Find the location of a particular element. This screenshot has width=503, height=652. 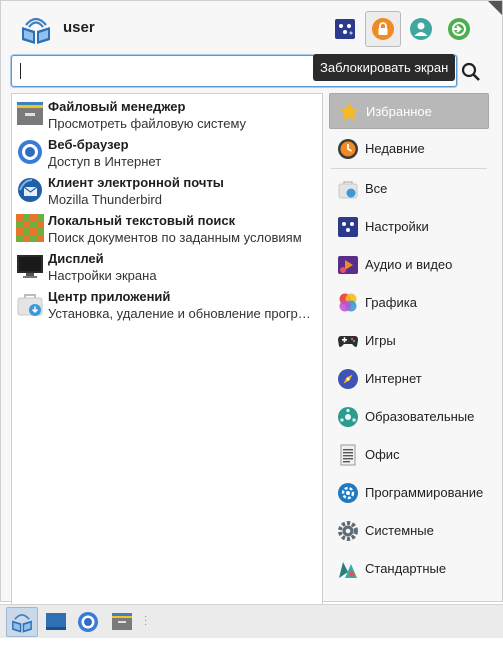

corner-marker is located at coordinates (495, 8).